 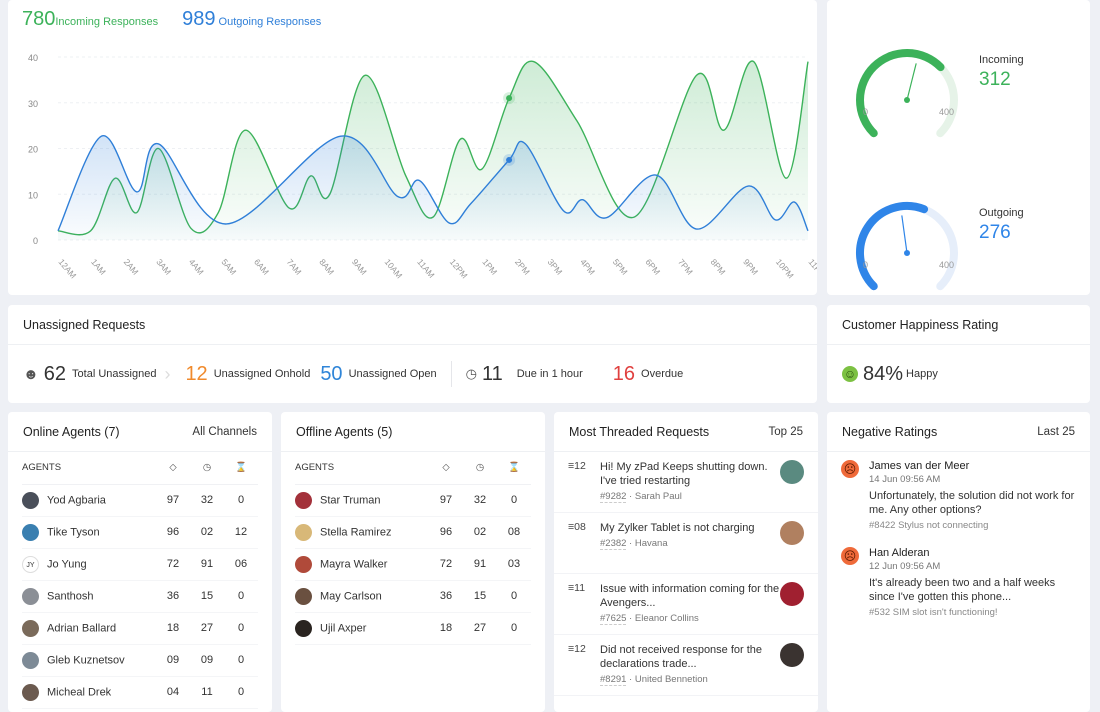 I want to click on ticket-id: #2382, so click(x=613, y=544).